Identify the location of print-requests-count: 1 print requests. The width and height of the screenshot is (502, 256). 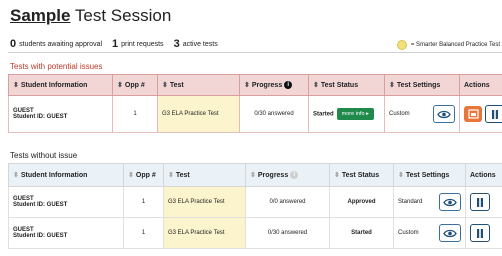
(138, 44).